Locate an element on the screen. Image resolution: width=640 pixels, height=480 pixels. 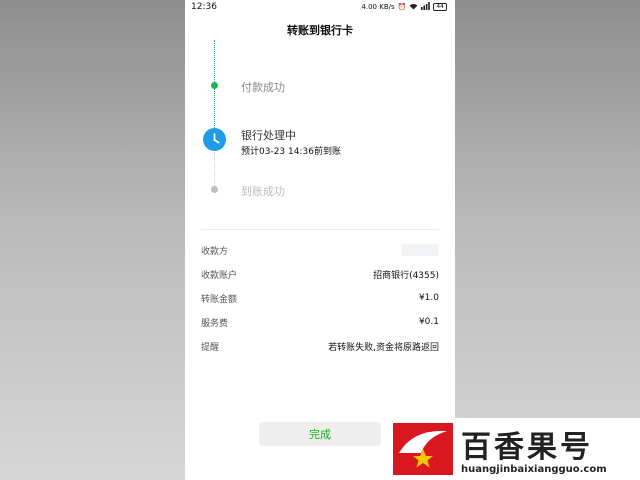
detail-row-amount: 转账金额 ¥1.0 is located at coordinates (320, 298).